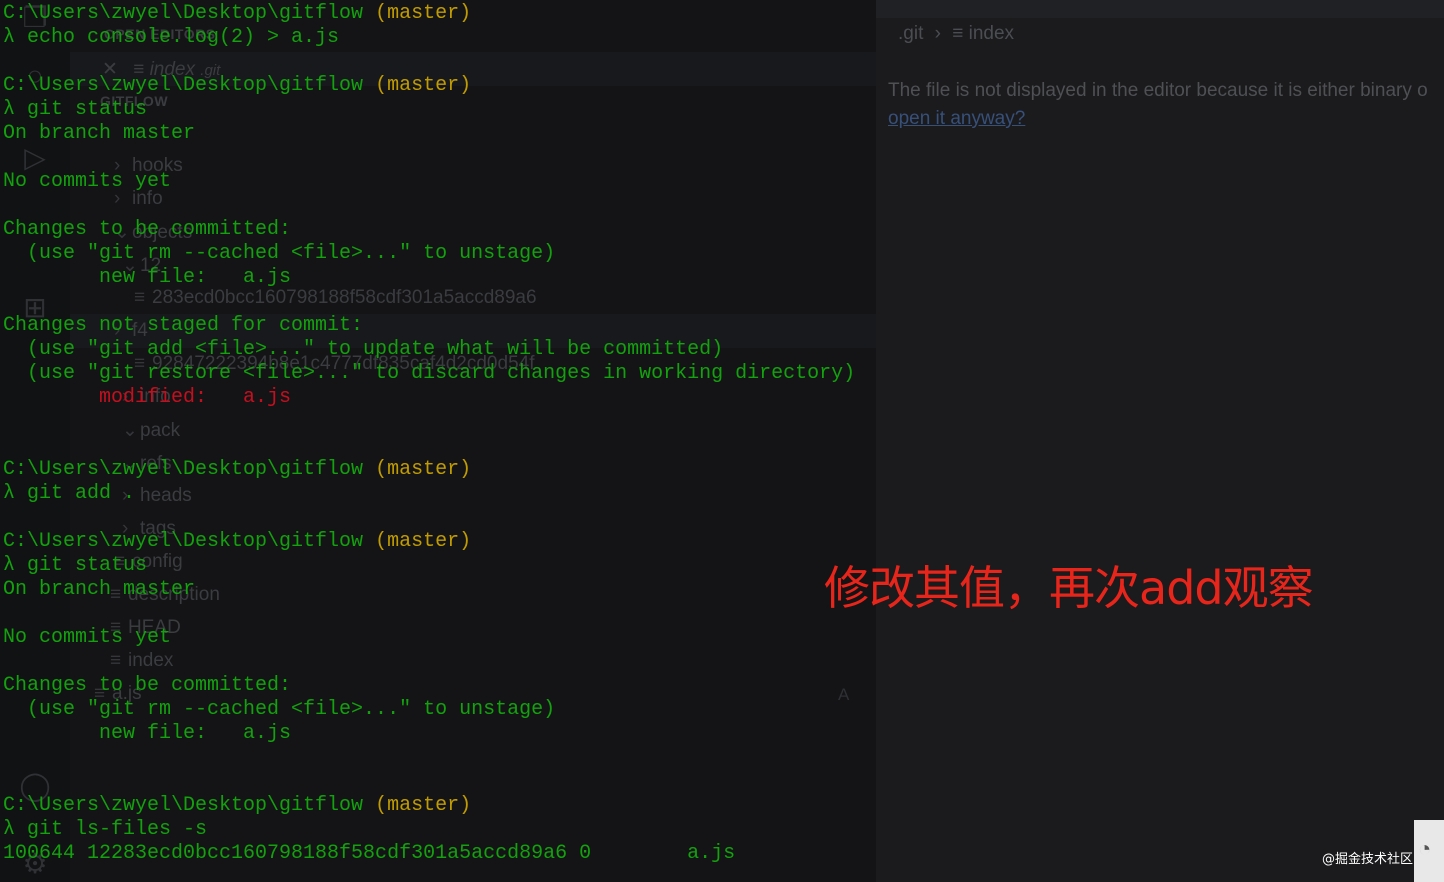 This screenshot has height=882, width=1444. I want to click on terminal-line: λ git ls-files -s, so click(105, 830).